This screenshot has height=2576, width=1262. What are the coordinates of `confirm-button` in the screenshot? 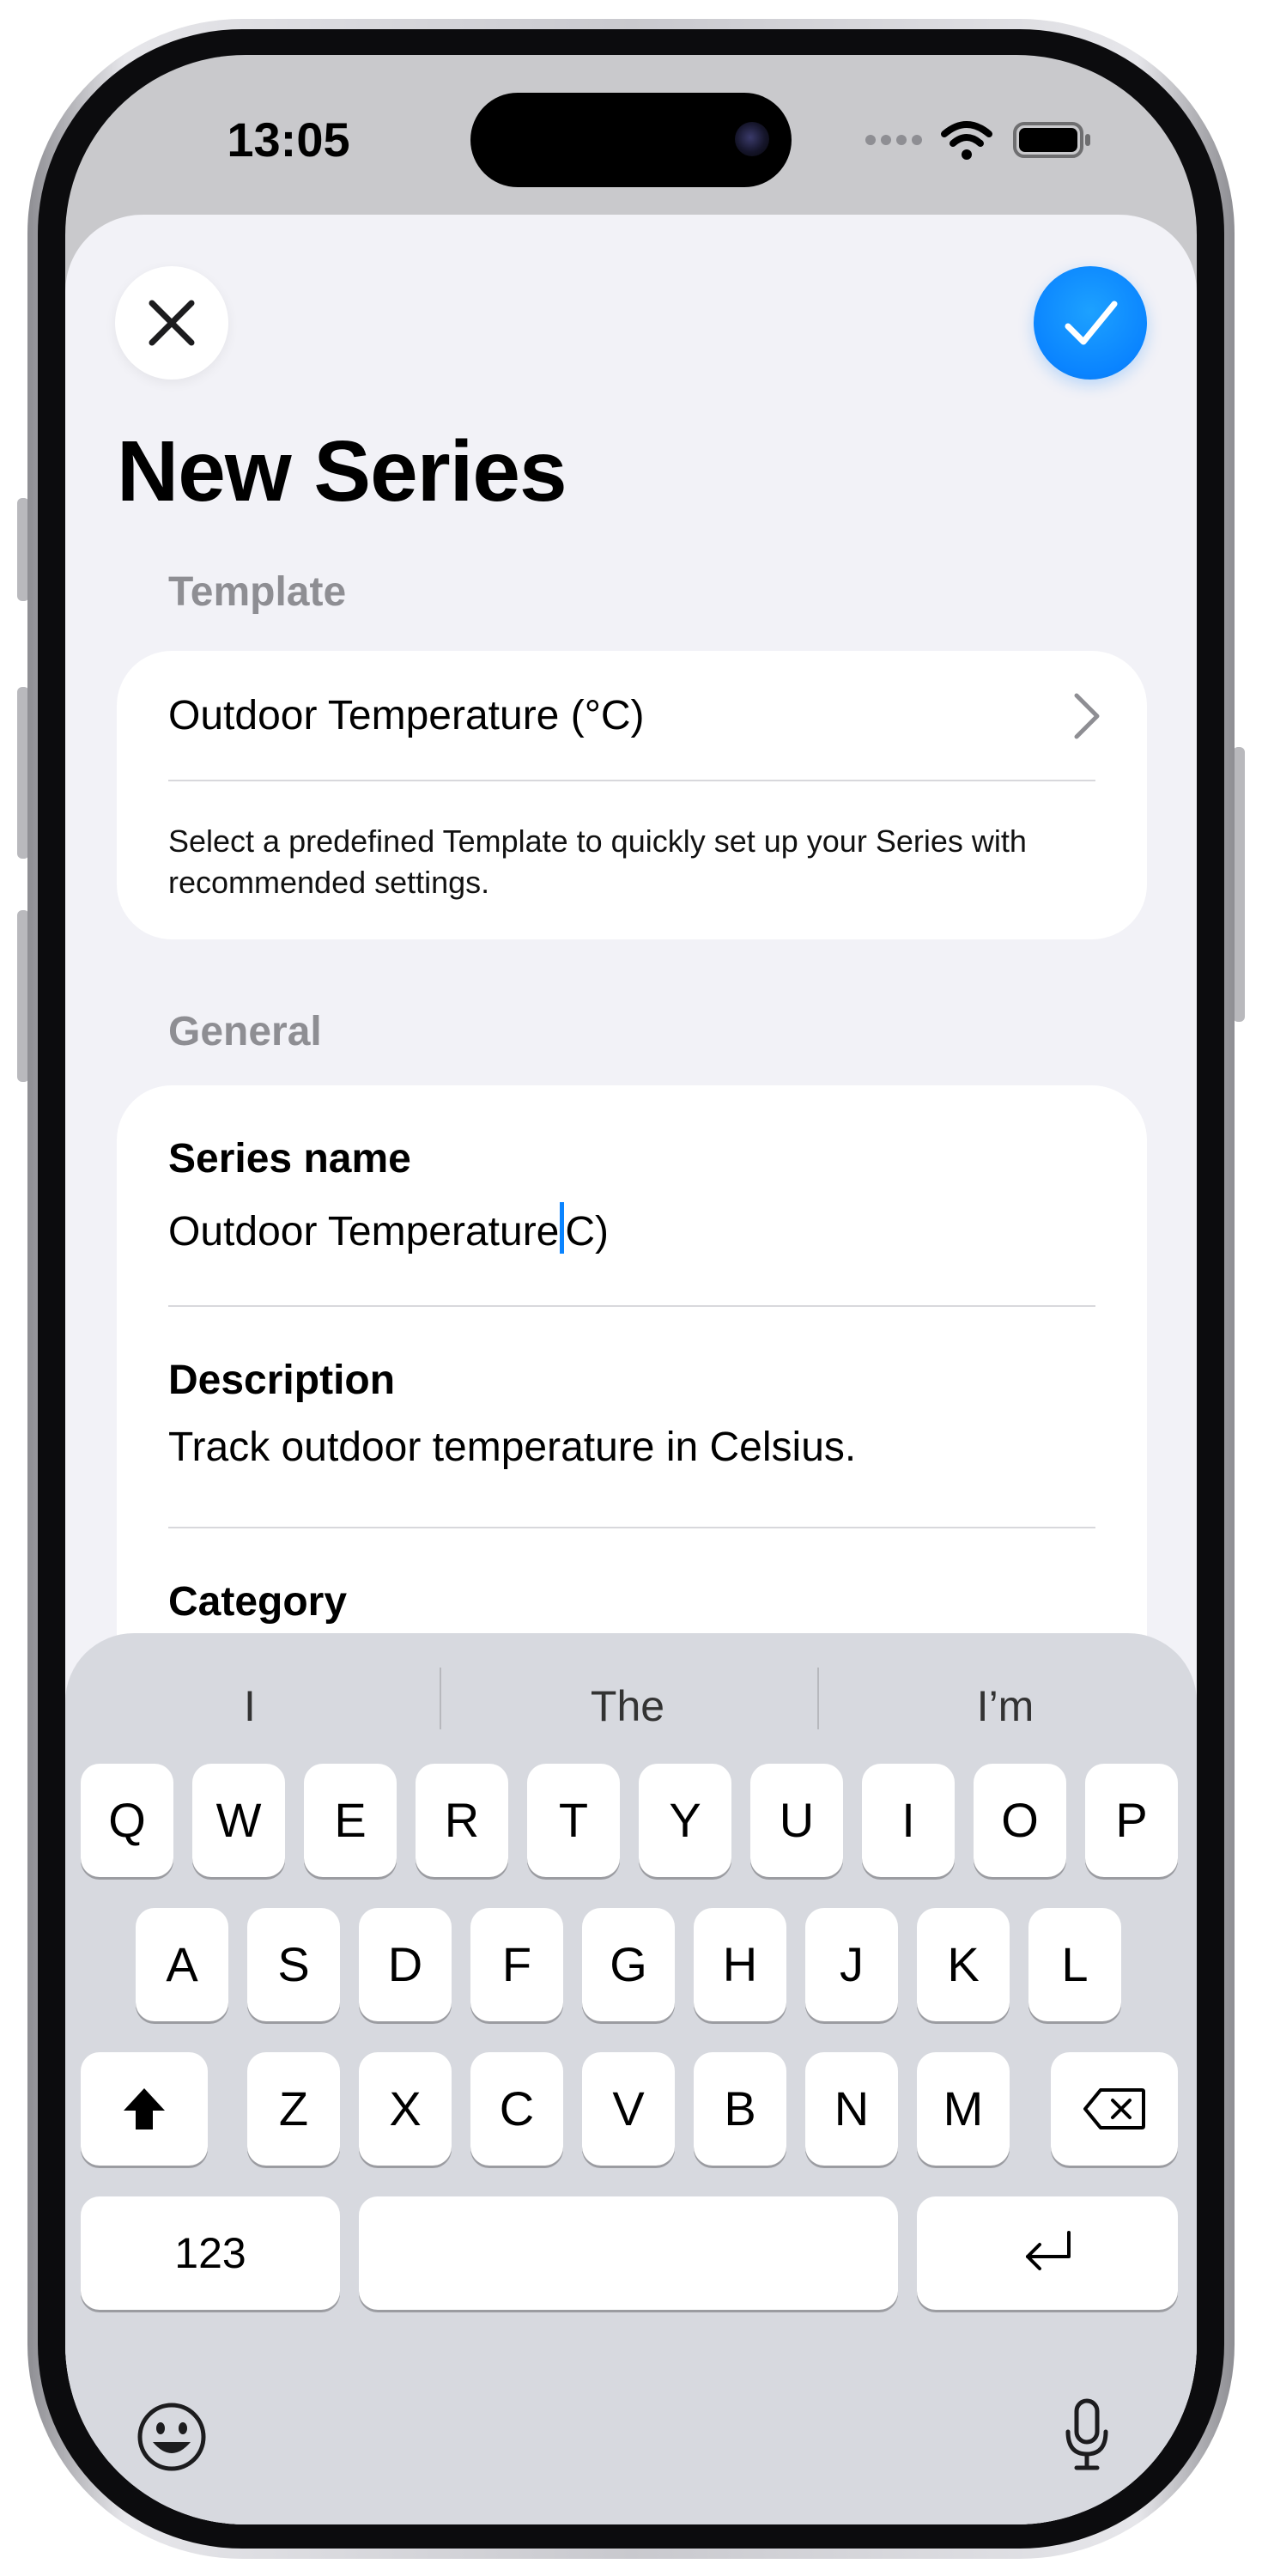 It's located at (1090, 323).